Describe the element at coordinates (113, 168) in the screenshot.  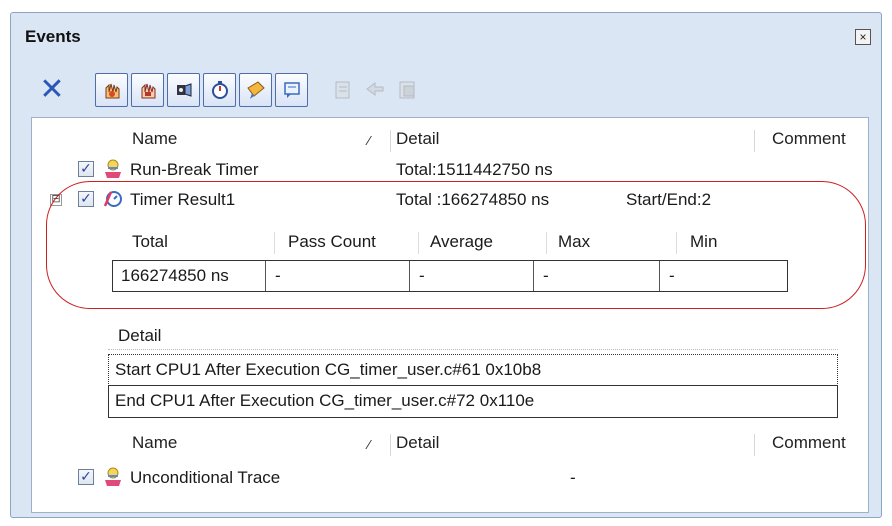
I see `run-break-timer-icon` at that location.